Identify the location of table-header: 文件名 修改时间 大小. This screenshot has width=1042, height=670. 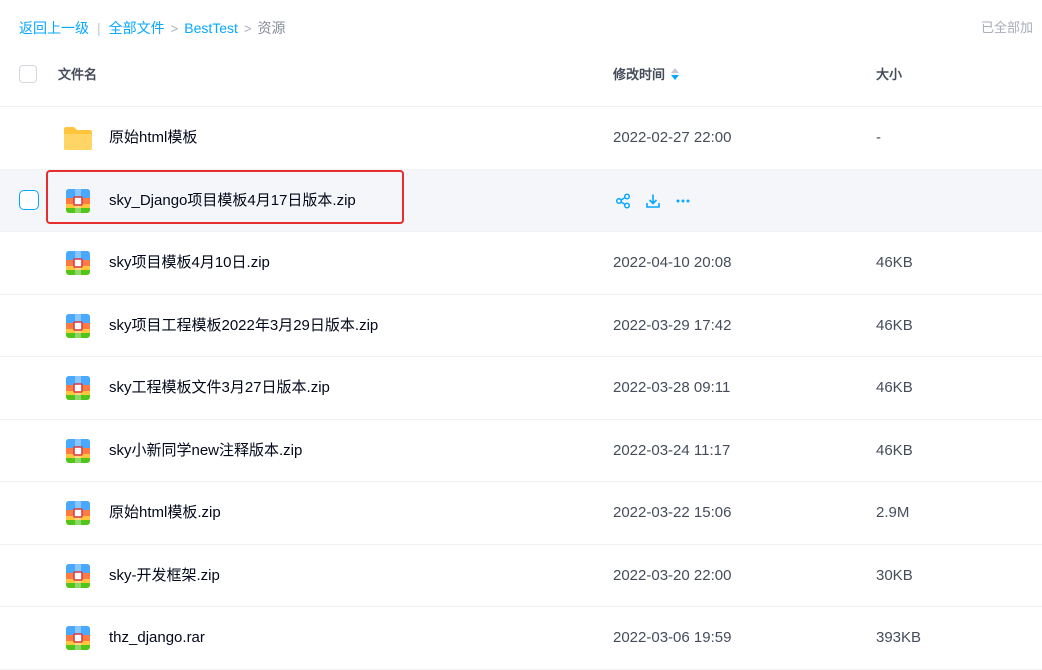
(521, 75).